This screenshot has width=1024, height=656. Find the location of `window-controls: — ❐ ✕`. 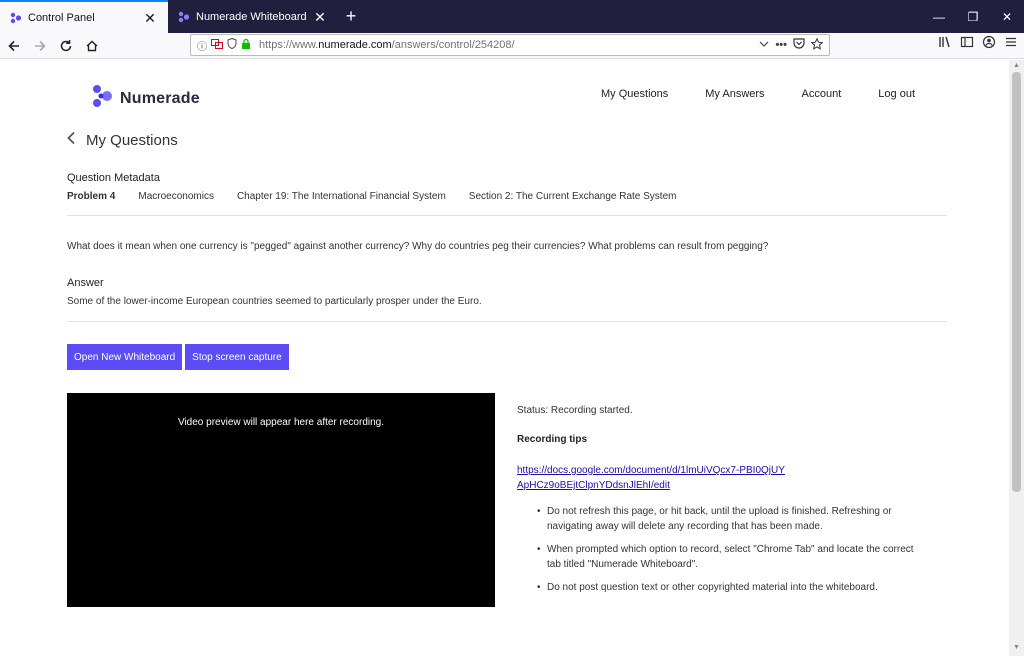

window-controls: — ❐ ✕ is located at coordinates (973, 16).